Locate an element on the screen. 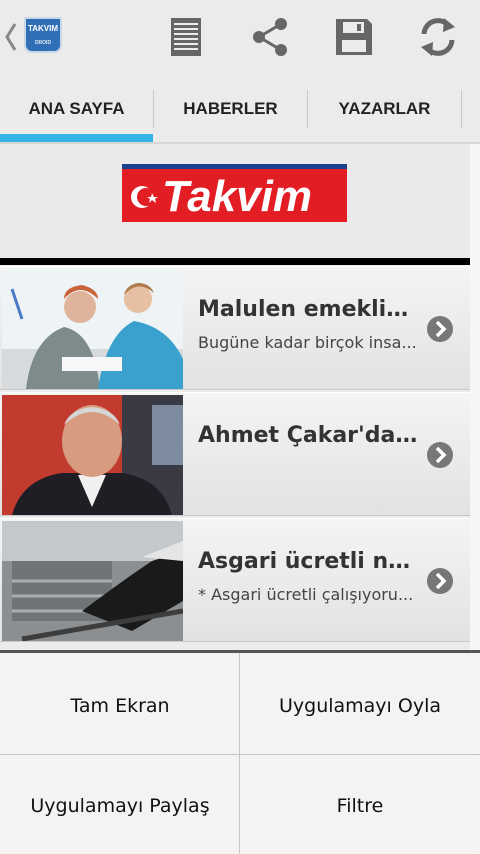  banner: Takvim is located at coordinates (235, 201).